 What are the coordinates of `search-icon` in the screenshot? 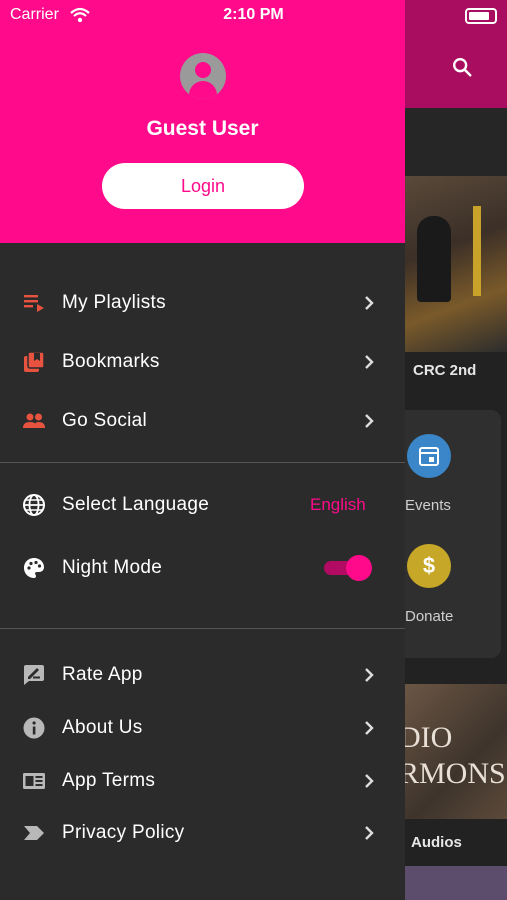 It's located at (462, 67).